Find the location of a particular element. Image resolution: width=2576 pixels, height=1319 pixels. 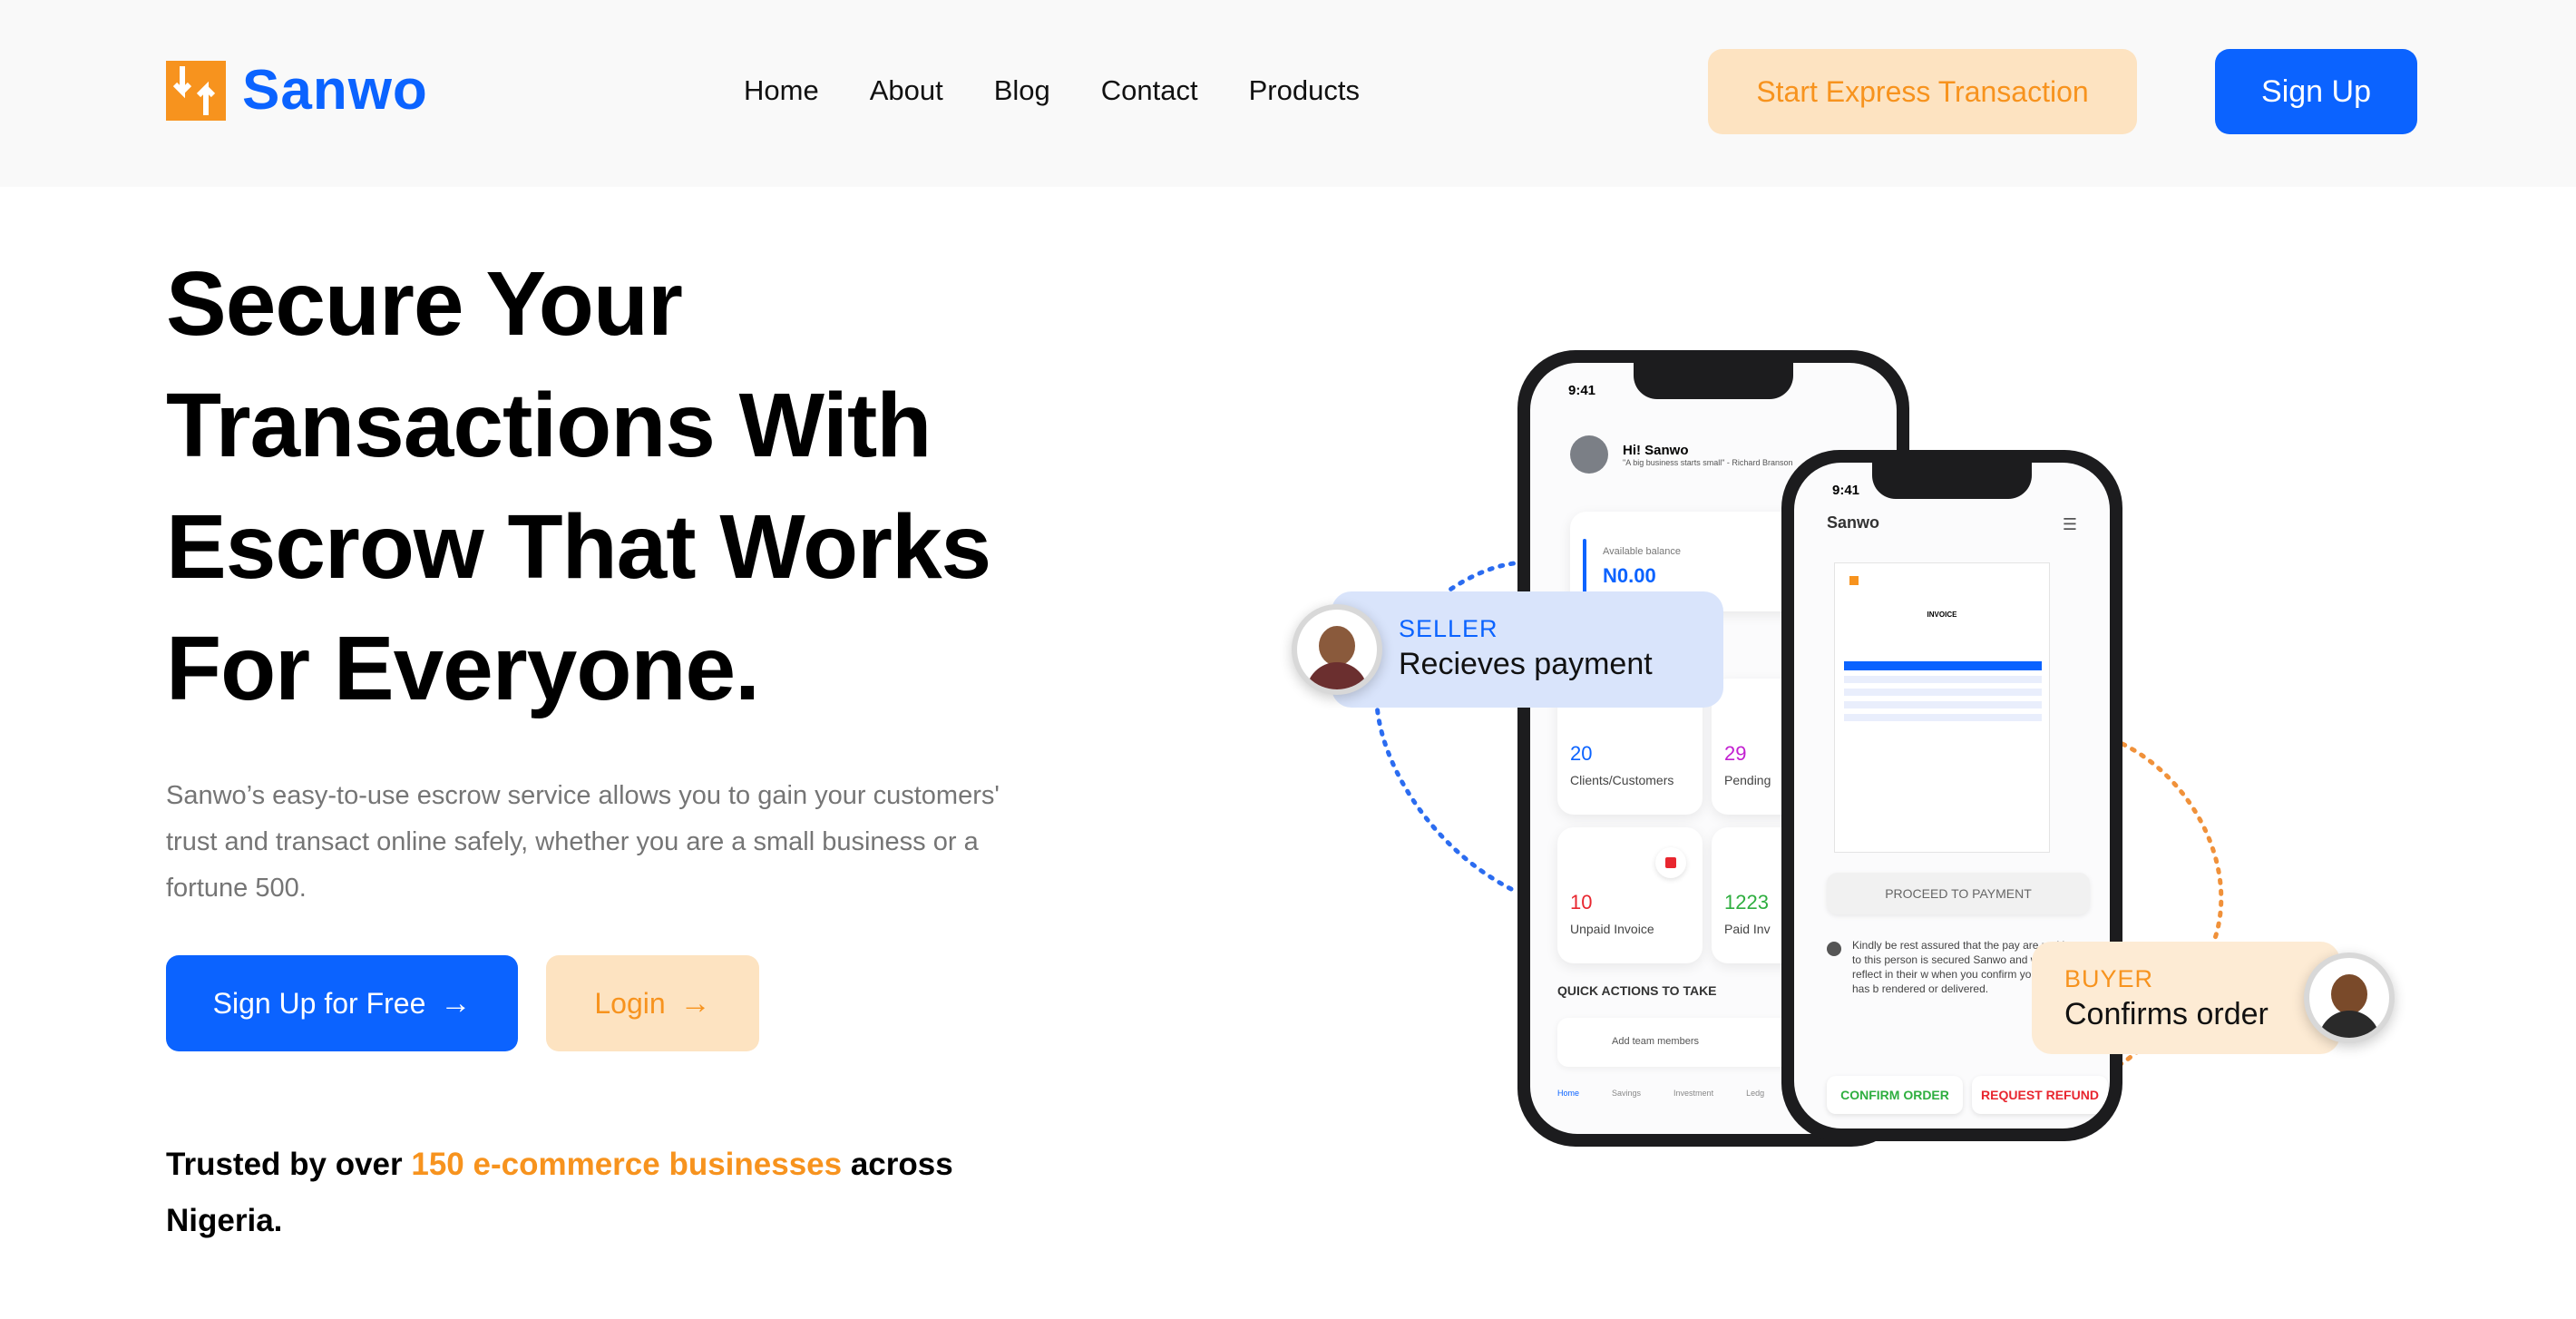

buyer-message: Confirms order is located at coordinates (2166, 1014).